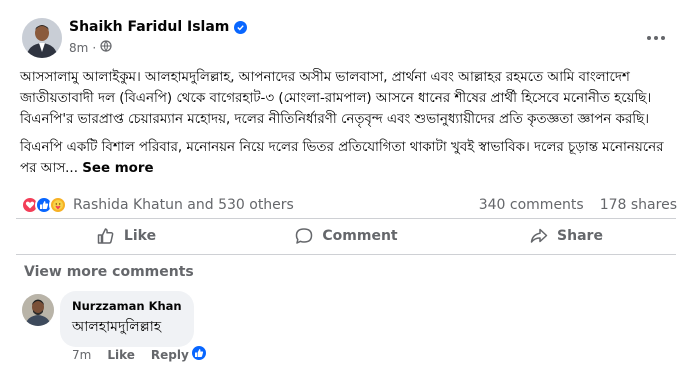  Describe the element at coordinates (109, 272) in the screenshot. I see `view-more-comments-link: View more comments` at that location.